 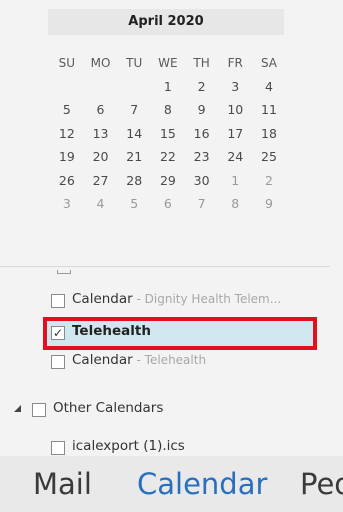 I want to click on day-cell: 12, so click(x=67, y=133).